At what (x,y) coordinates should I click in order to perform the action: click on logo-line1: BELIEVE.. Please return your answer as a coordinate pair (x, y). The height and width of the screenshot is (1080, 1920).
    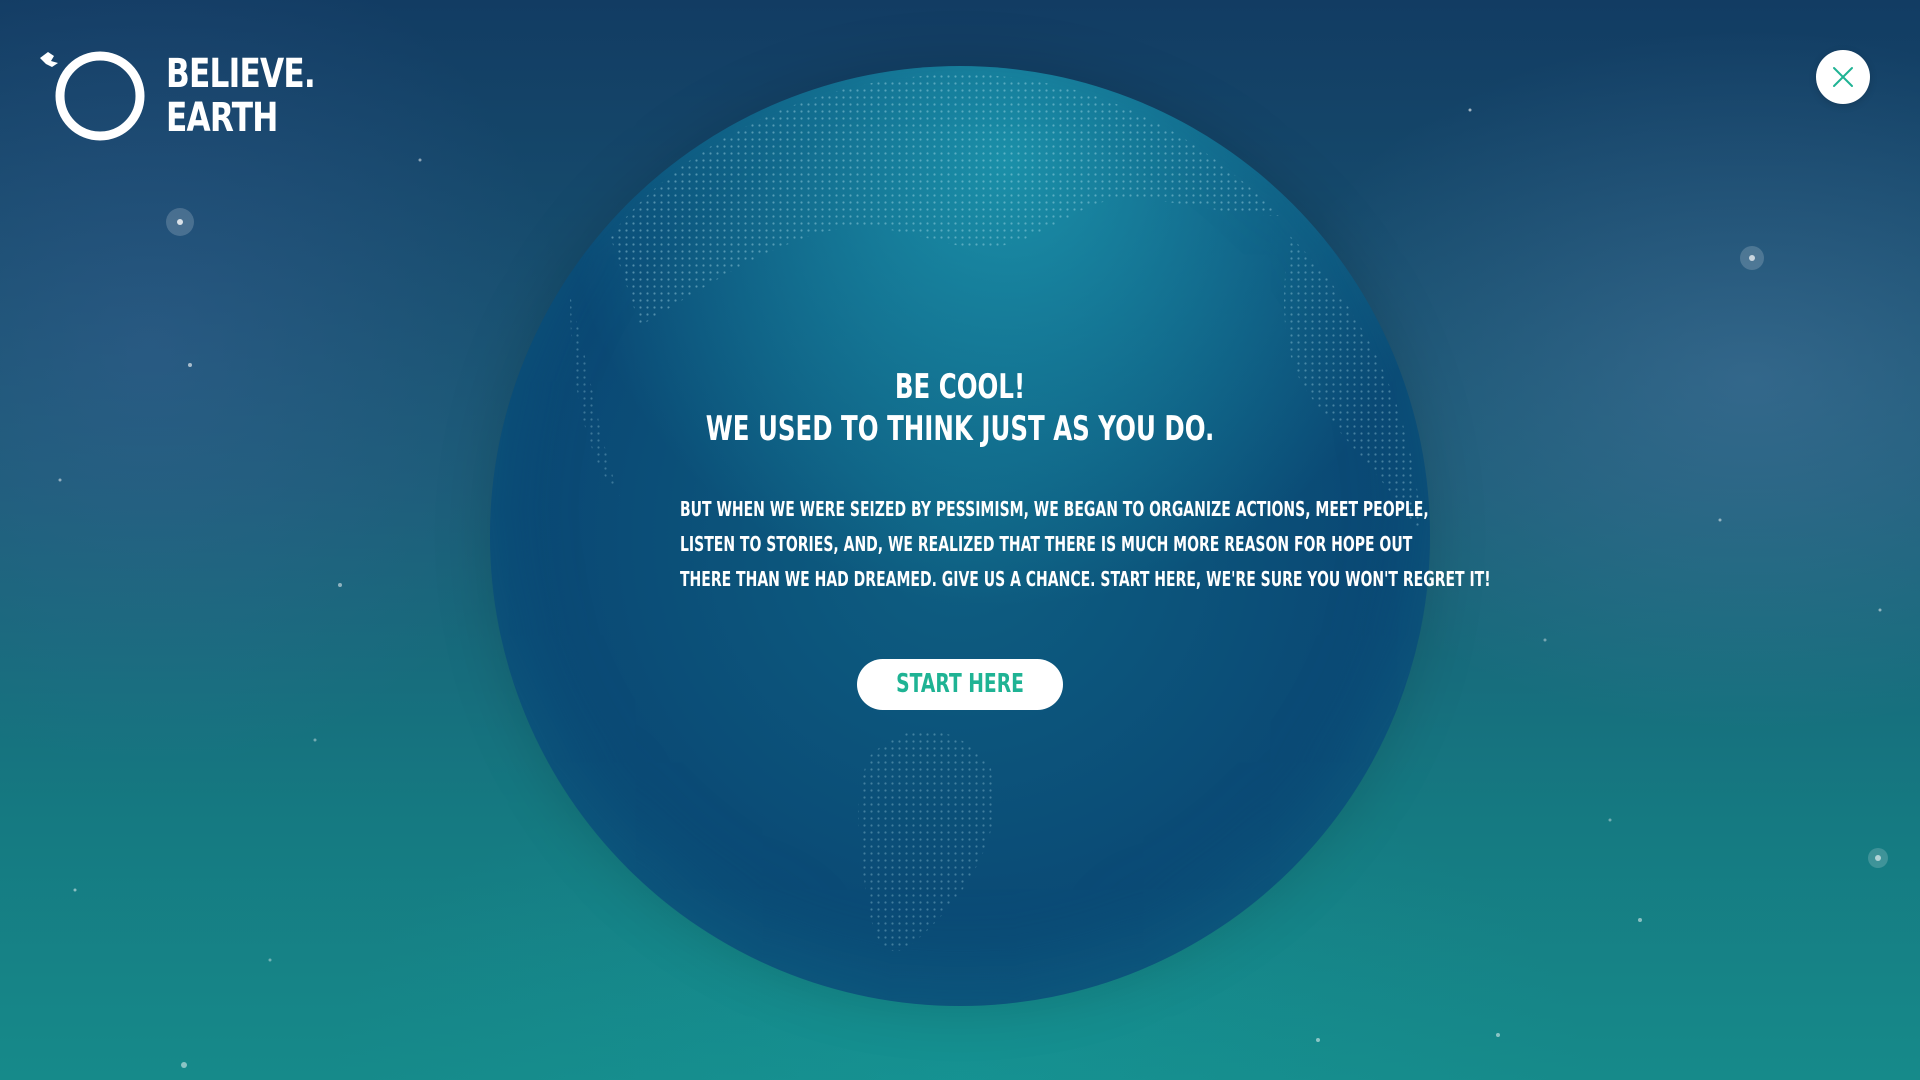
    Looking at the image, I should click on (241, 74).